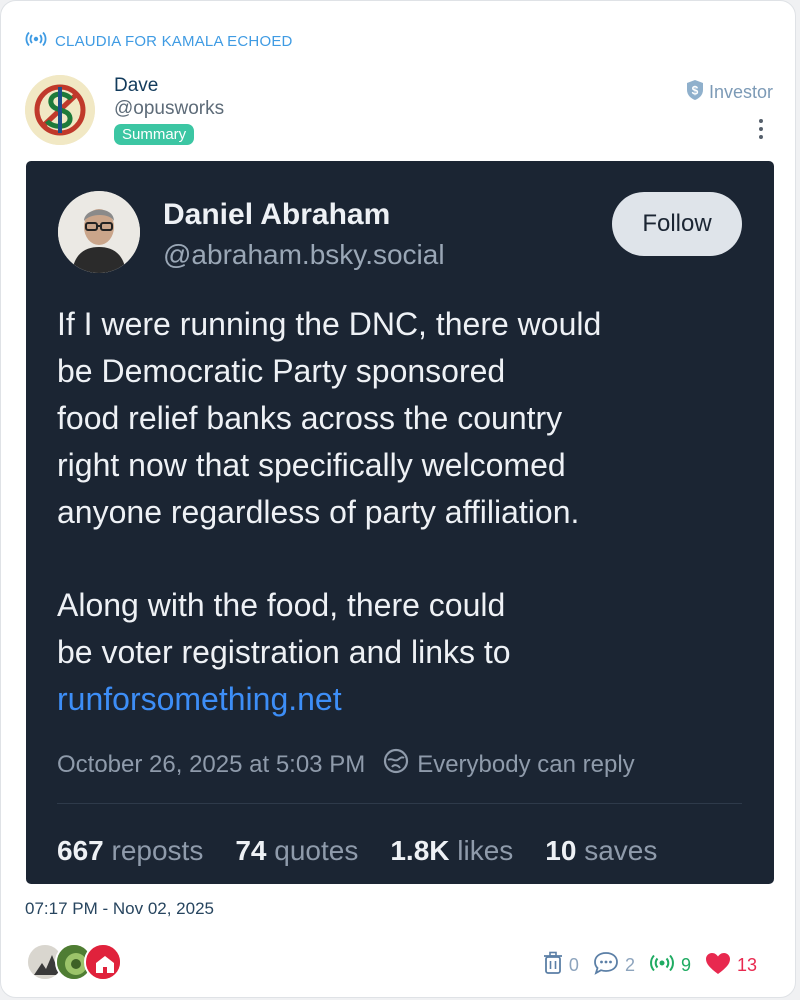 The image size is (800, 1000). Describe the element at coordinates (311, 465) in the screenshot. I see `post-line: right now that specifically welcomed` at that location.